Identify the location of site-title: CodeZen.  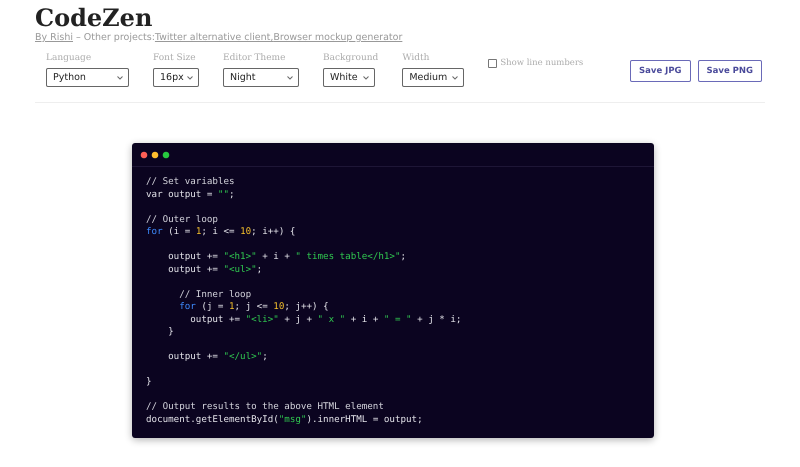
(93, 18).